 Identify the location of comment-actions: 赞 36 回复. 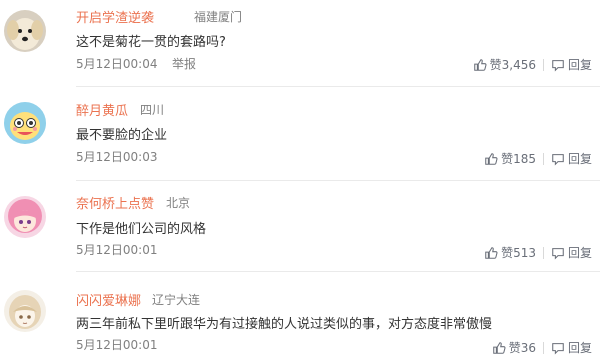
(542, 347).